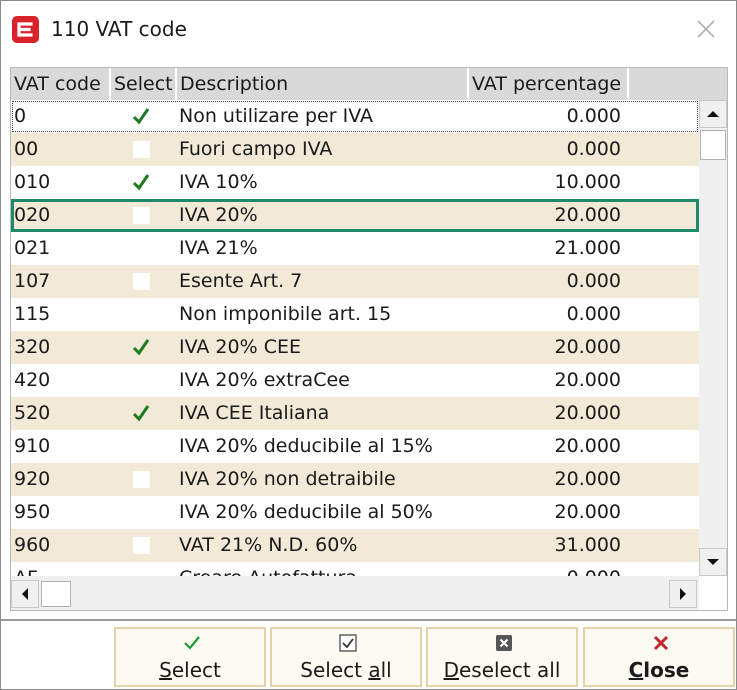  Describe the element at coordinates (20, 116) in the screenshot. I see `vat-code-cell: 0` at that location.